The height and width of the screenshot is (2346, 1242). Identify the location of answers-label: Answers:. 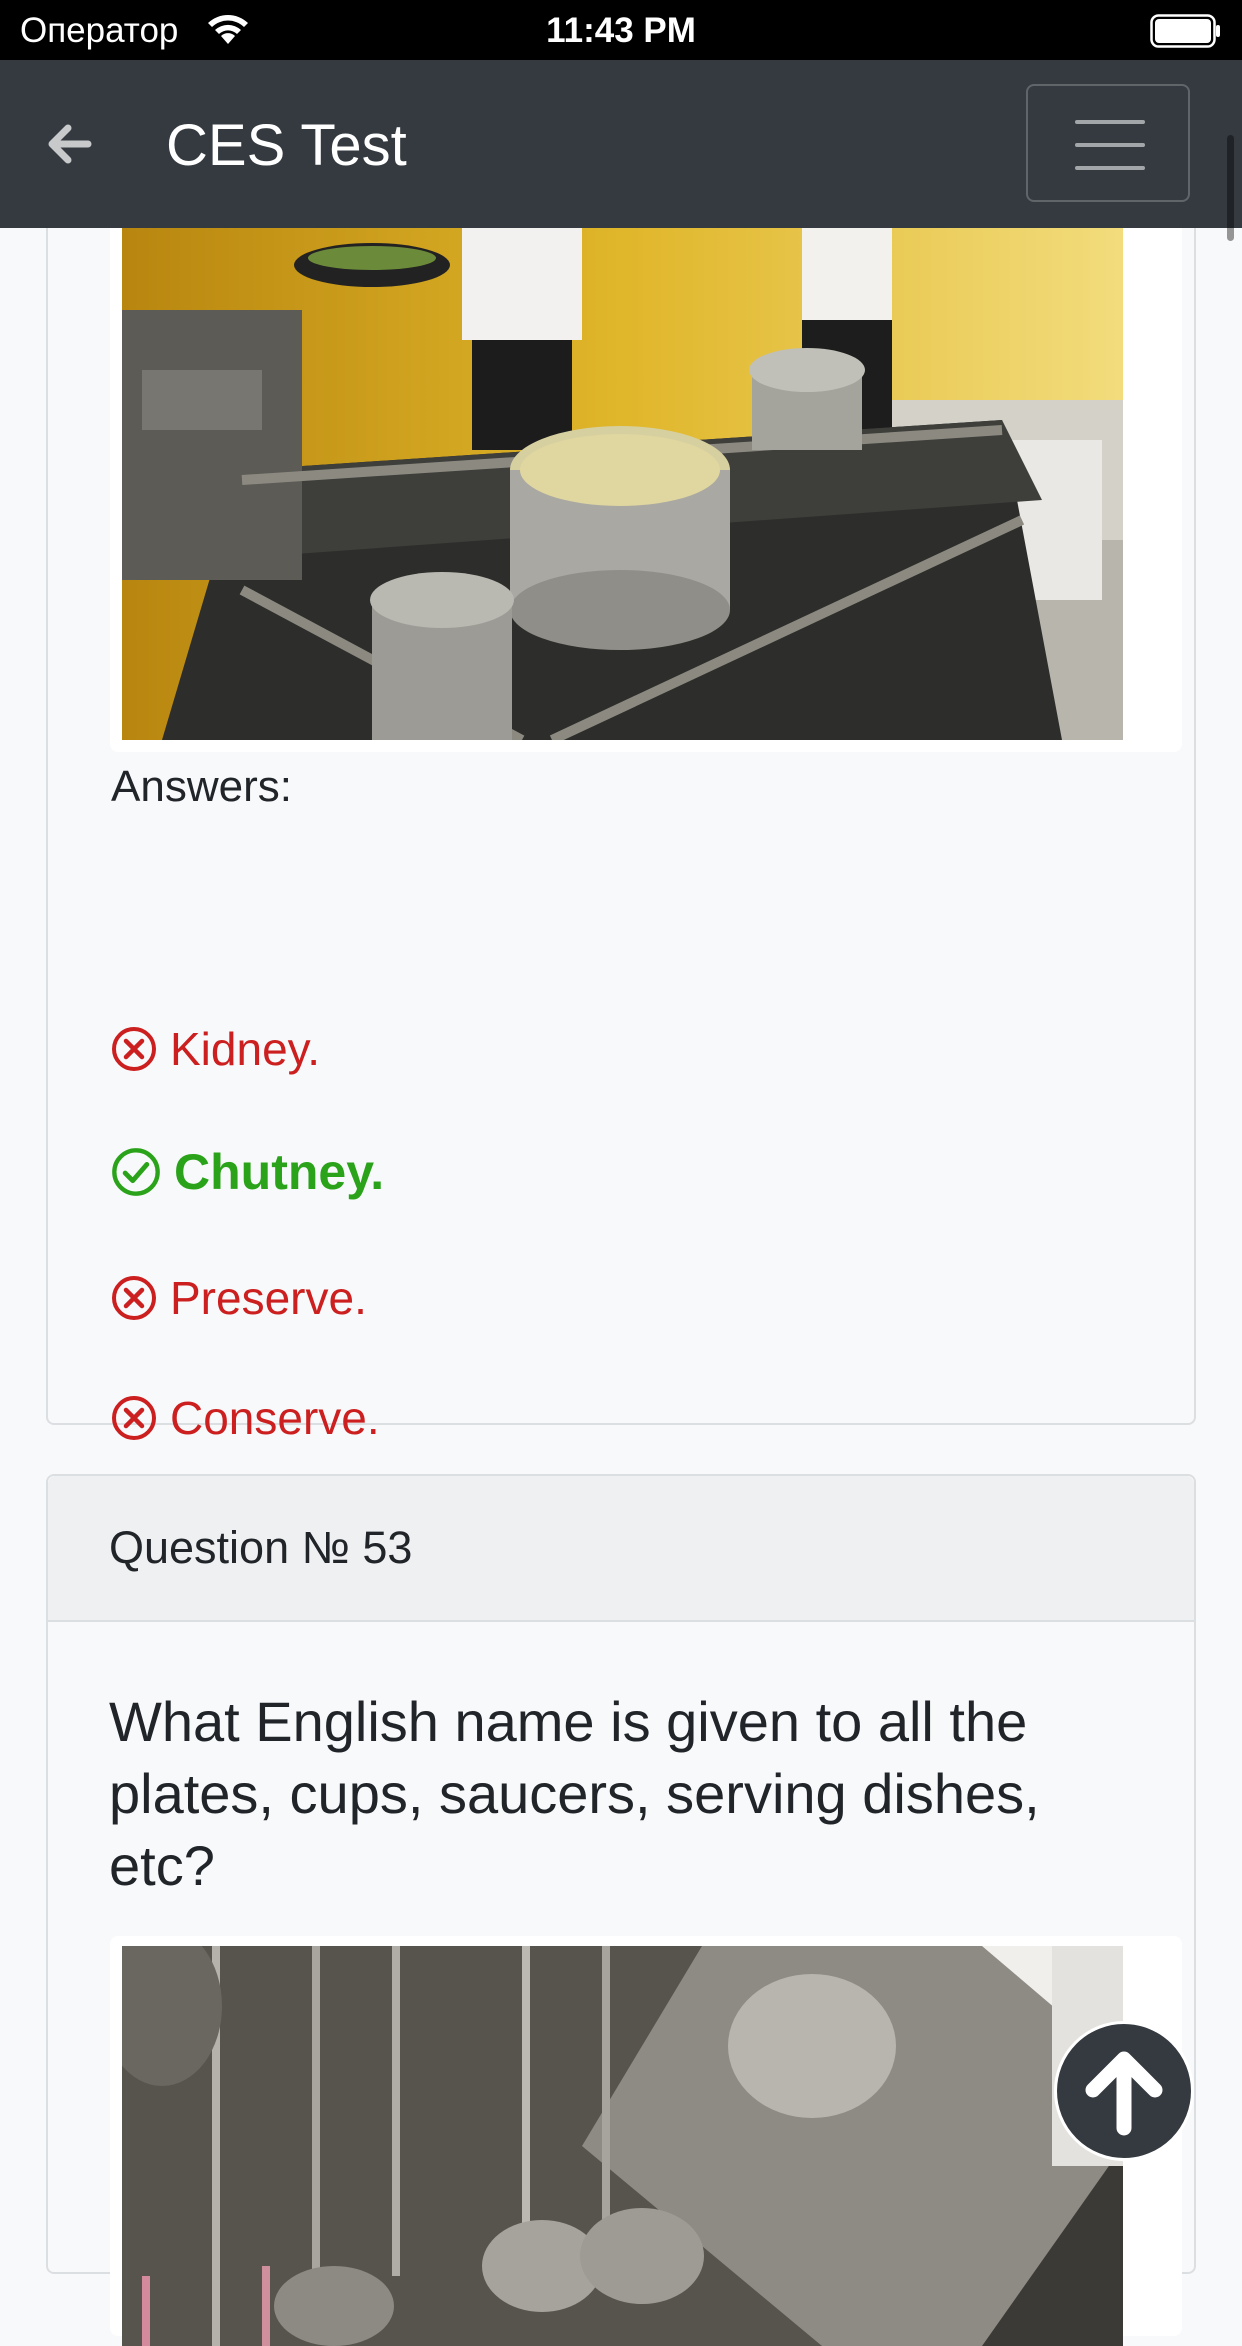
(201, 786).